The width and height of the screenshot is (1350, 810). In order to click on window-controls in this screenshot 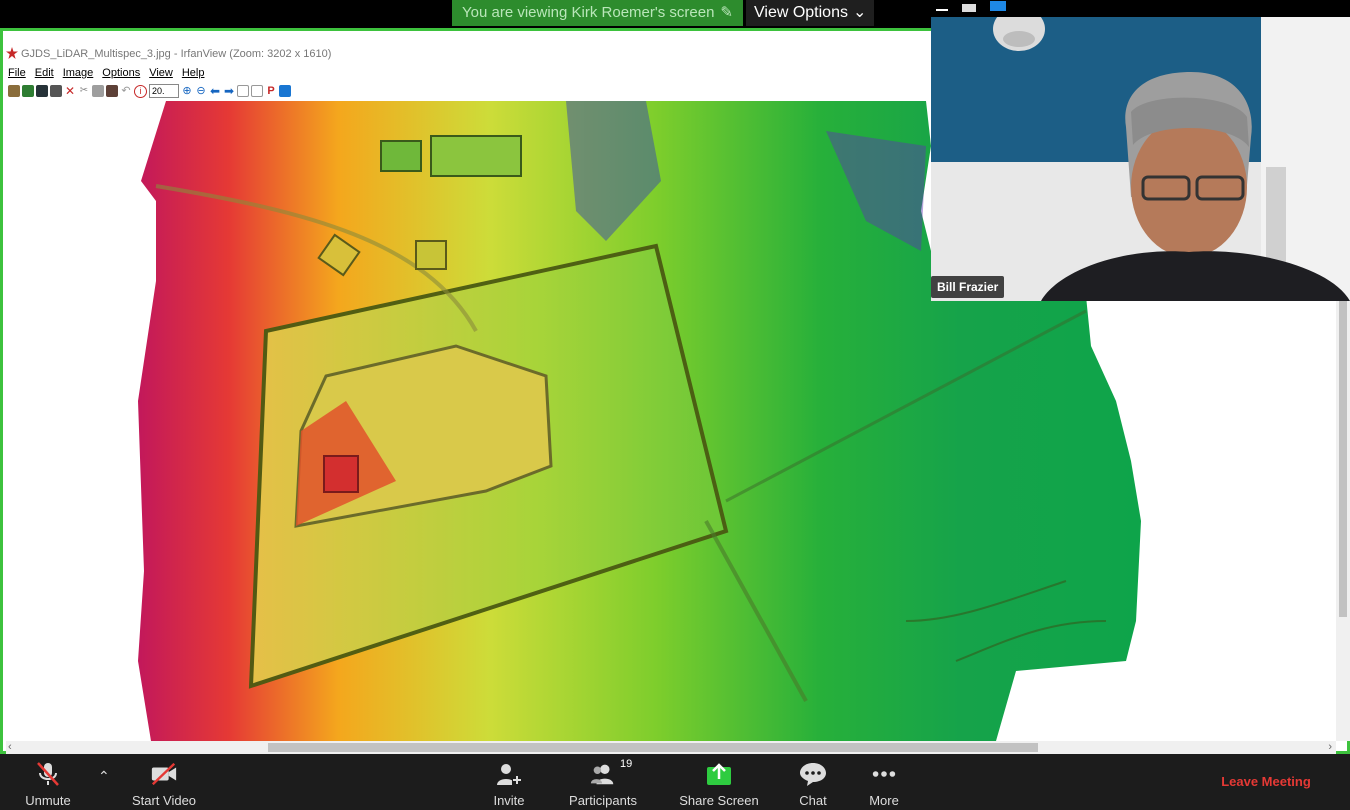, I will do `click(971, 6)`.